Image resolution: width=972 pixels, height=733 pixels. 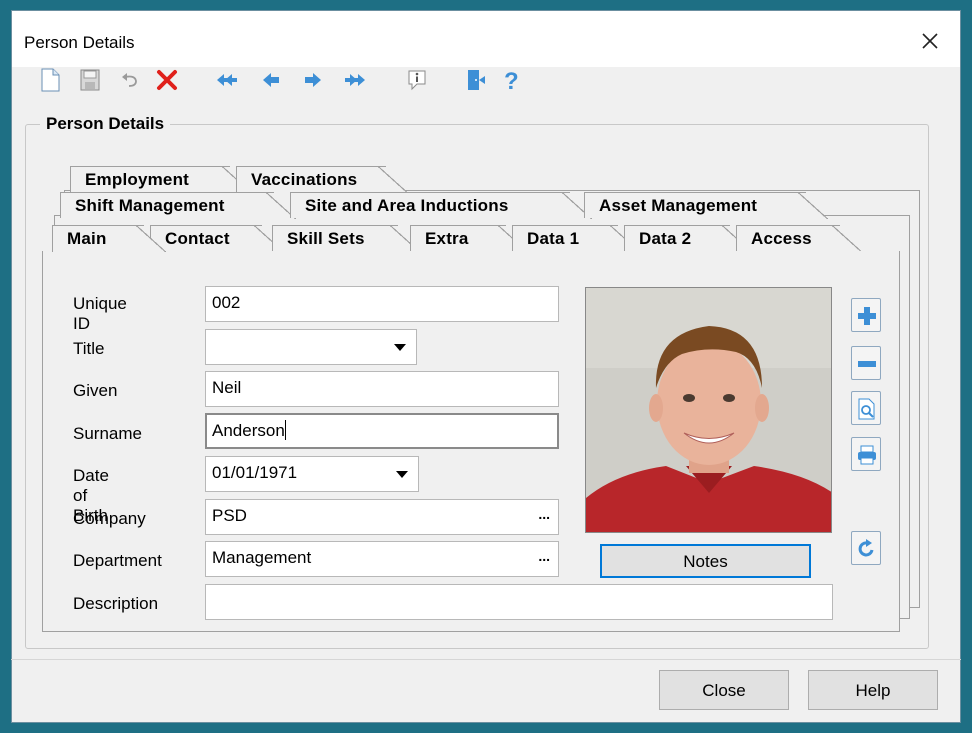 I want to click on next-record-icon, so click(x=313, y=80).